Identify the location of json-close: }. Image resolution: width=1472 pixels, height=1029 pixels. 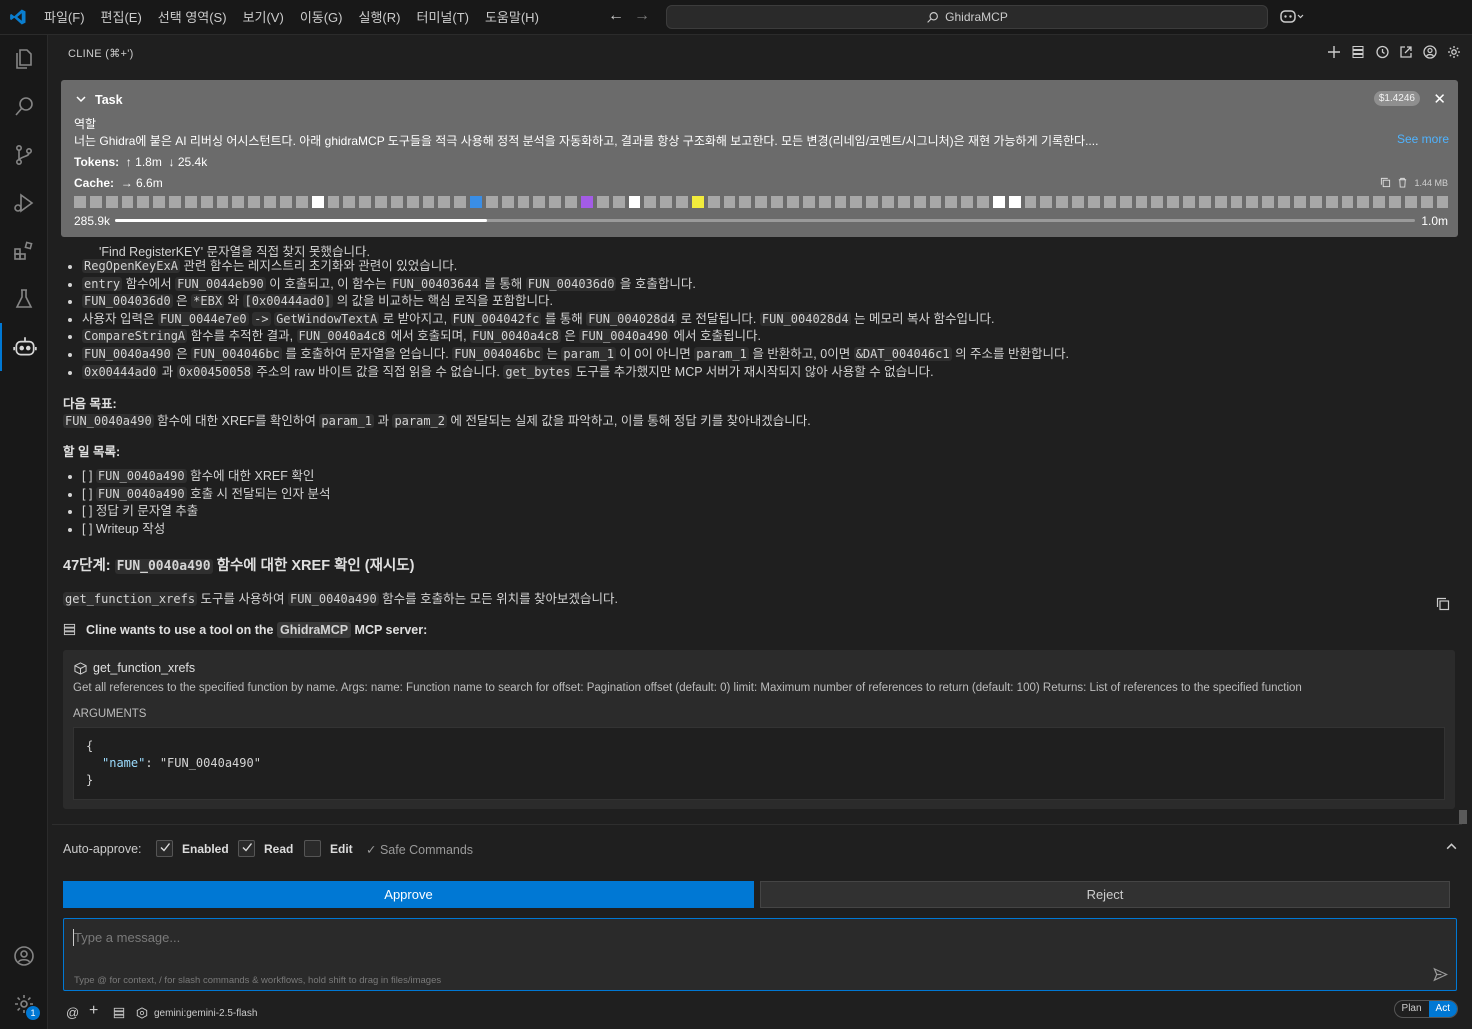
(90, 780).